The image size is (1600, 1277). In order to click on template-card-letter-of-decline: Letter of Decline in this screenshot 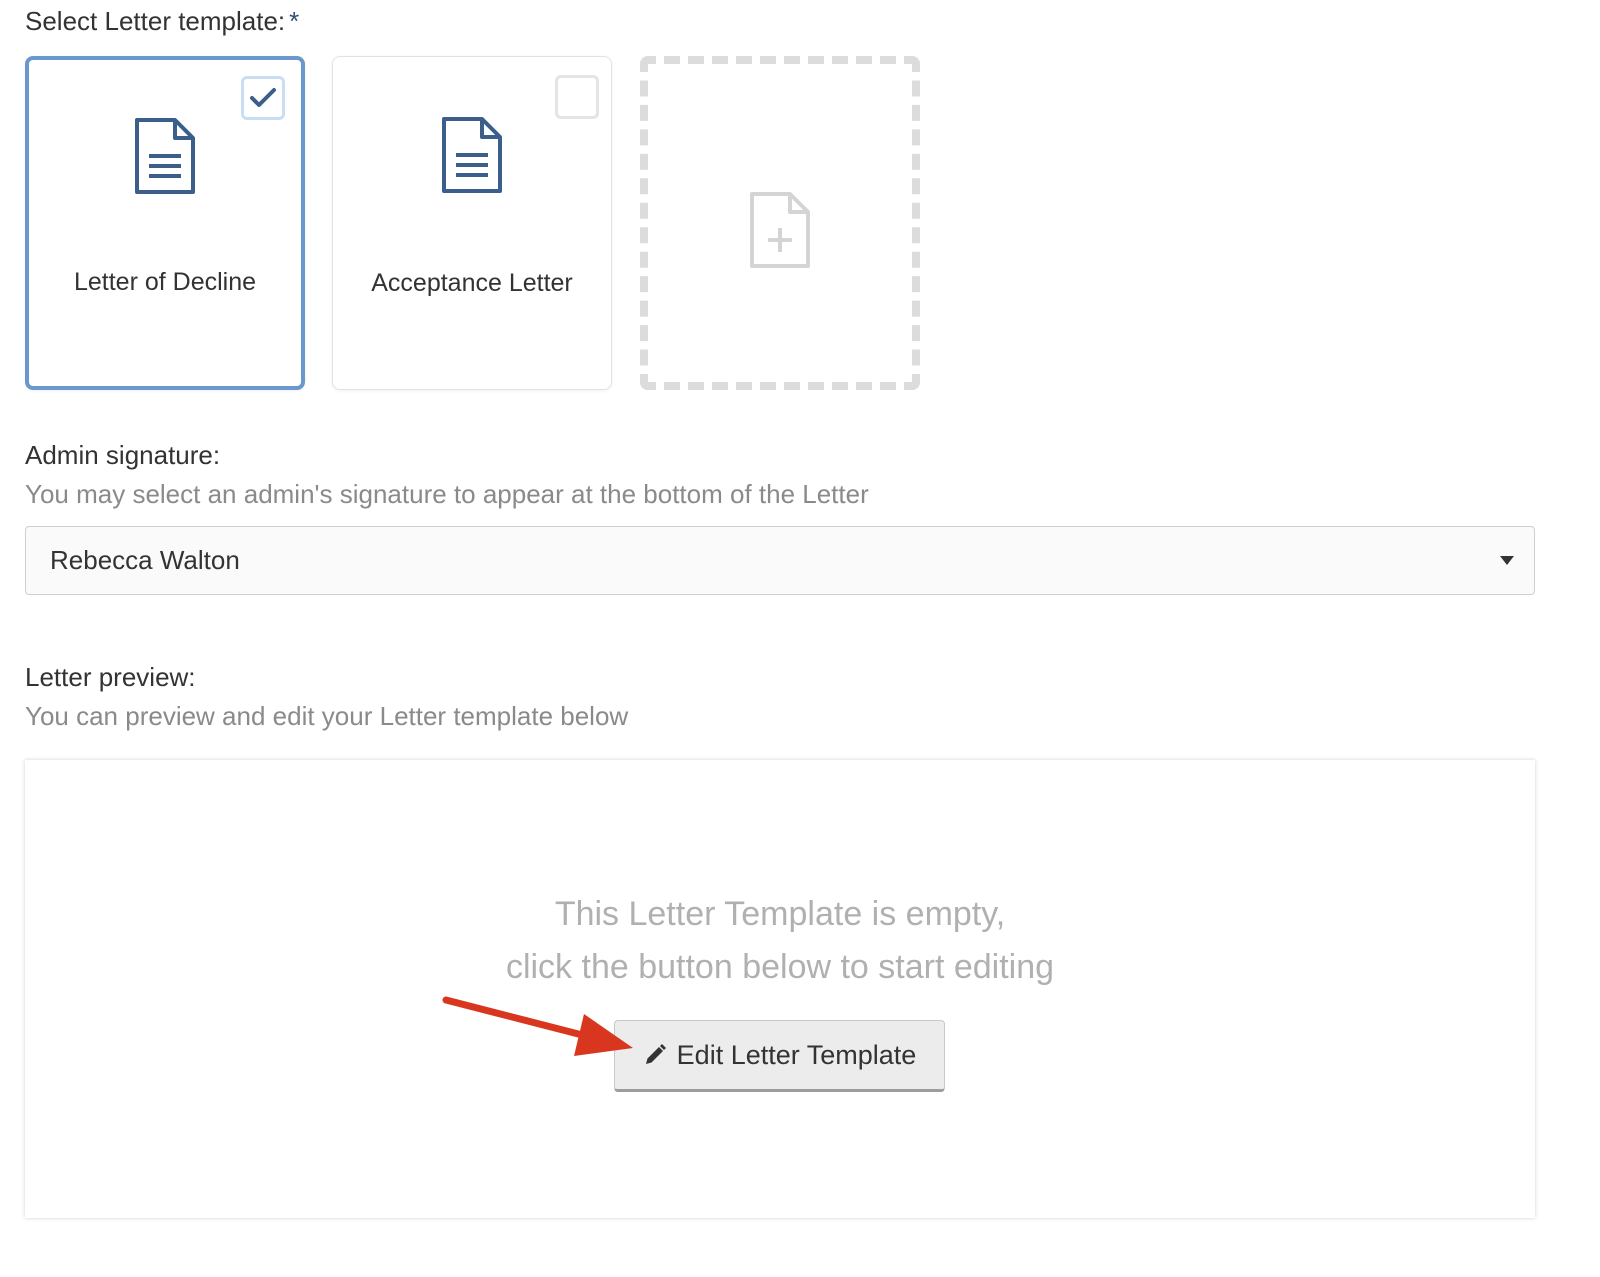, I will do `click(165, 223)`.